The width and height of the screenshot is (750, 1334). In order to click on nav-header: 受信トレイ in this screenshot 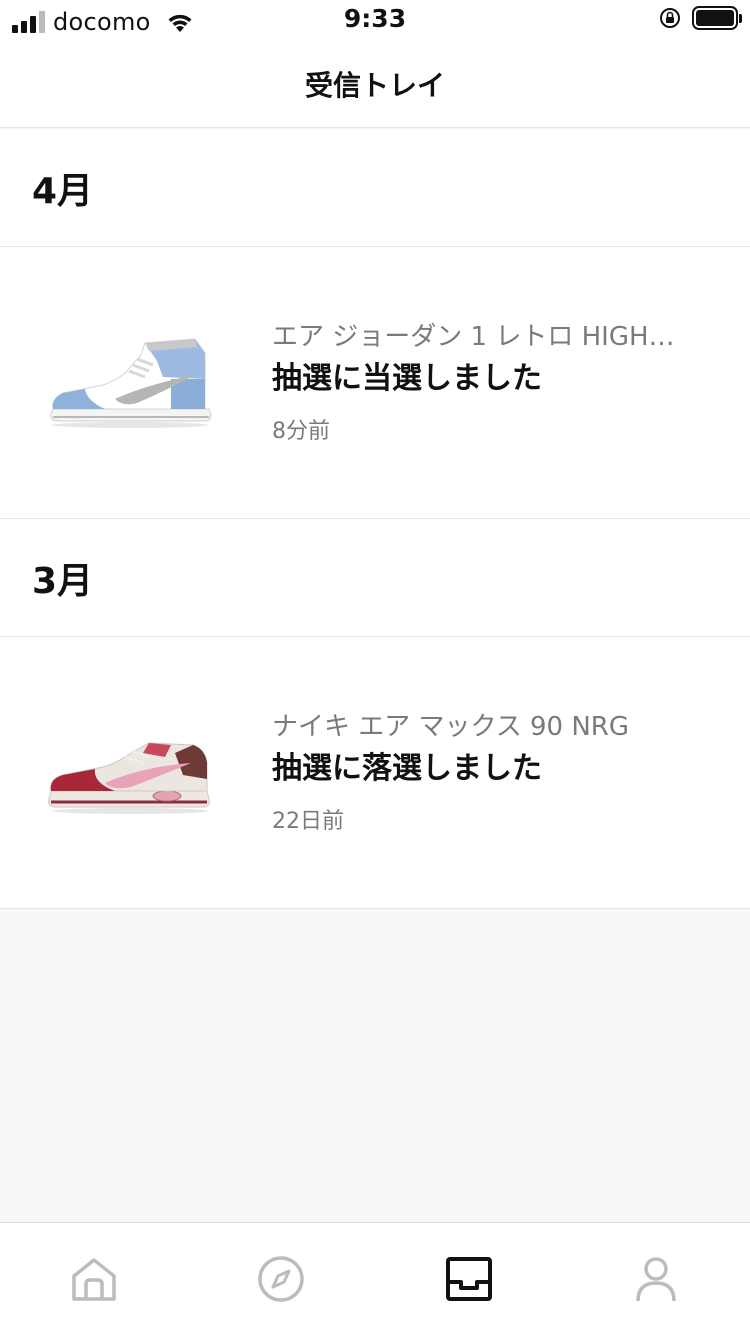, I will do `click(375, 84)`.